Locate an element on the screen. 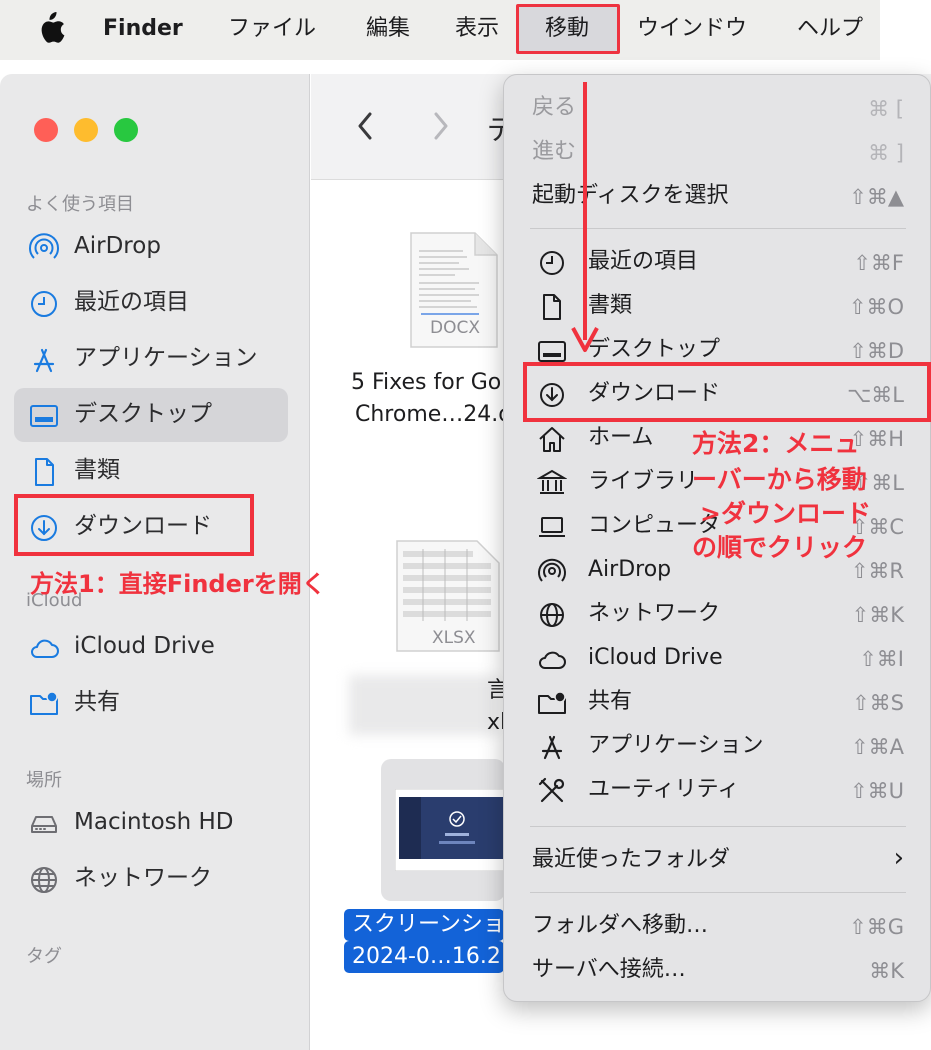 The height and width of the screenshot is (1050, 931). menu-item-label: AirDrop is located at coordinates (630, 569).